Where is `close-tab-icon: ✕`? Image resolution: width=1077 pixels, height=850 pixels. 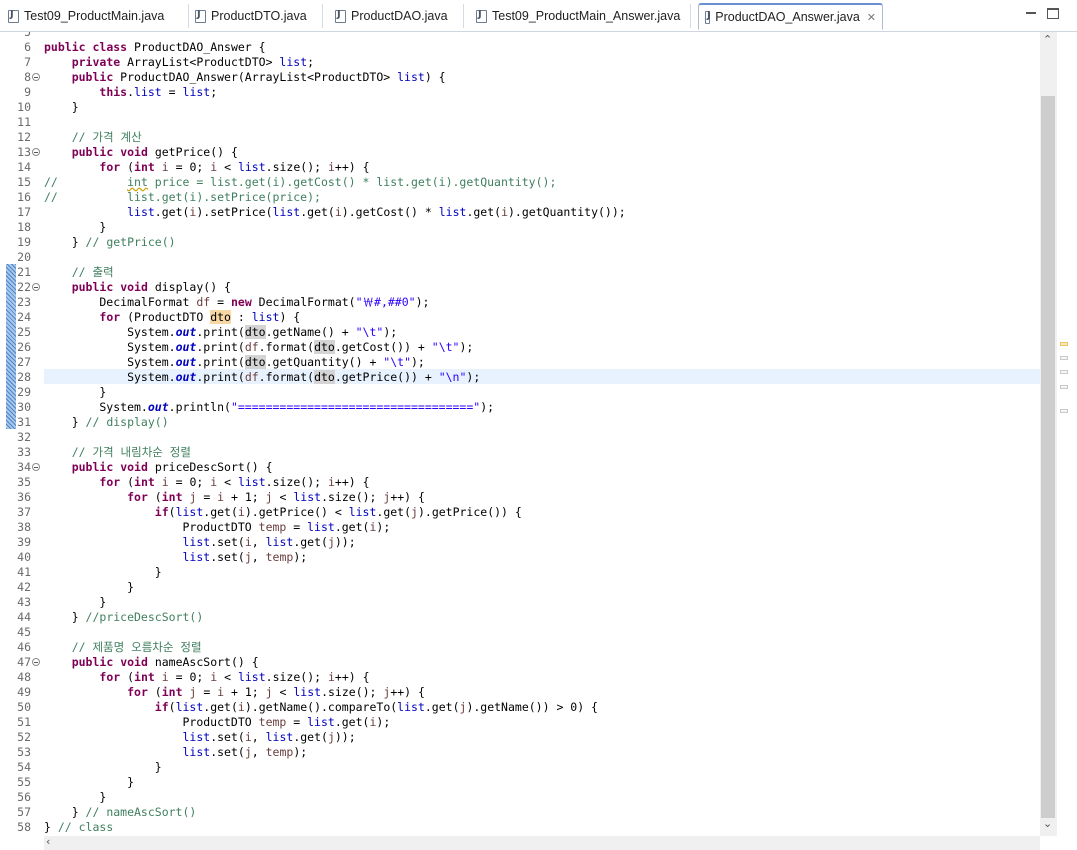 close-tab-icon: ✕ is located at coordinates (871, 17).